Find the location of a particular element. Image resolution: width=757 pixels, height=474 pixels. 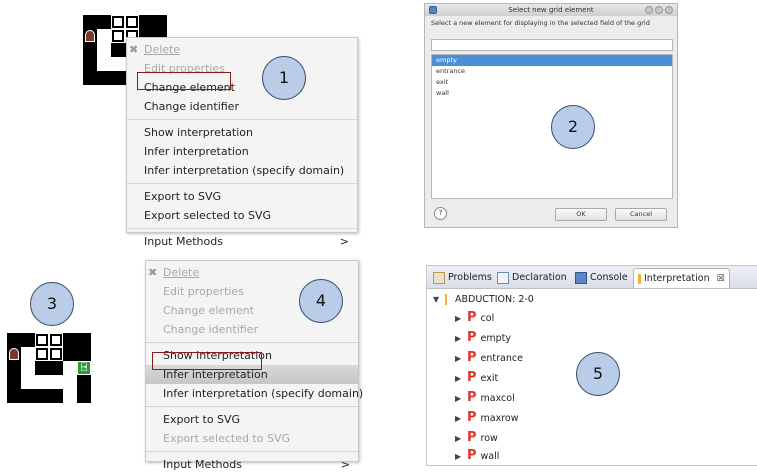

tree-item-maxcol: ▶ Pmaxcol is located at coordinates (485, 398).